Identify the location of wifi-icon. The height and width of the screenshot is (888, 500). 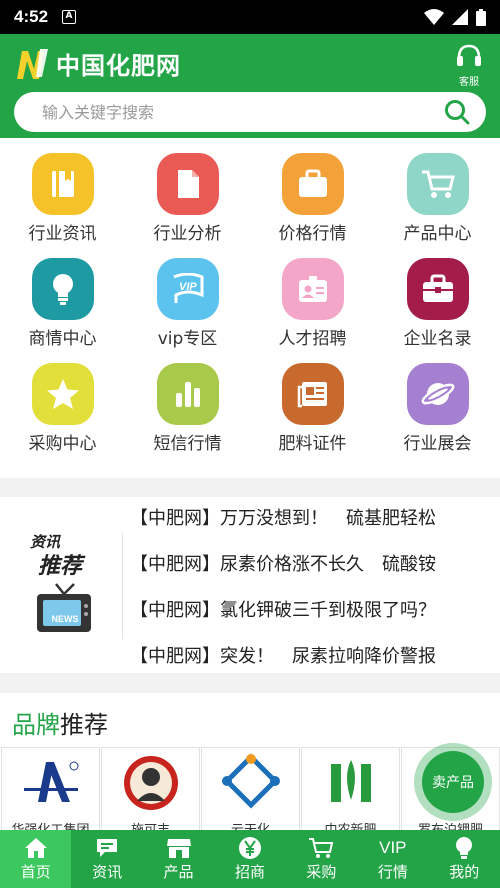
(434, 17).